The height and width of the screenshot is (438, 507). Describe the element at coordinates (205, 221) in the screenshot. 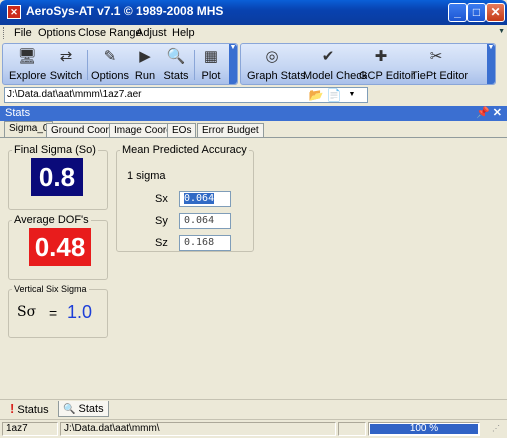

I see `sy-field: 0.064` at that location.